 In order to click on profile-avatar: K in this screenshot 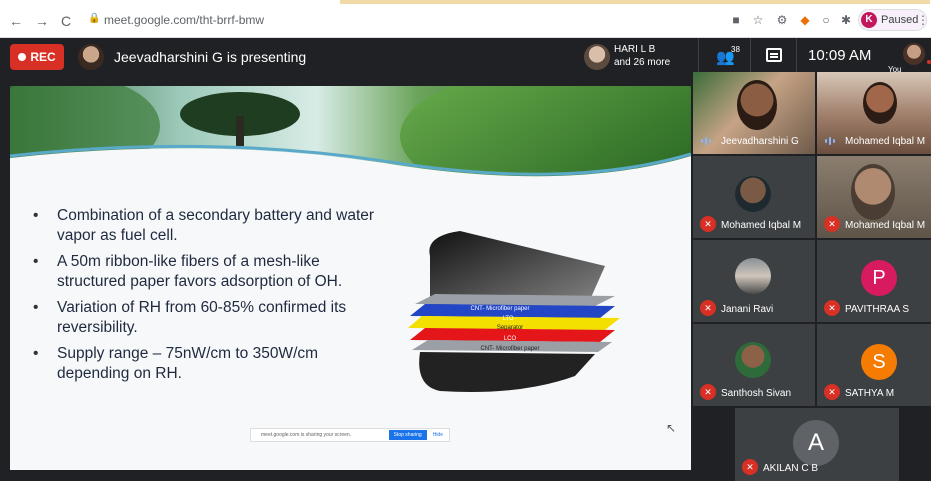, I will do `click(869, 20)`.